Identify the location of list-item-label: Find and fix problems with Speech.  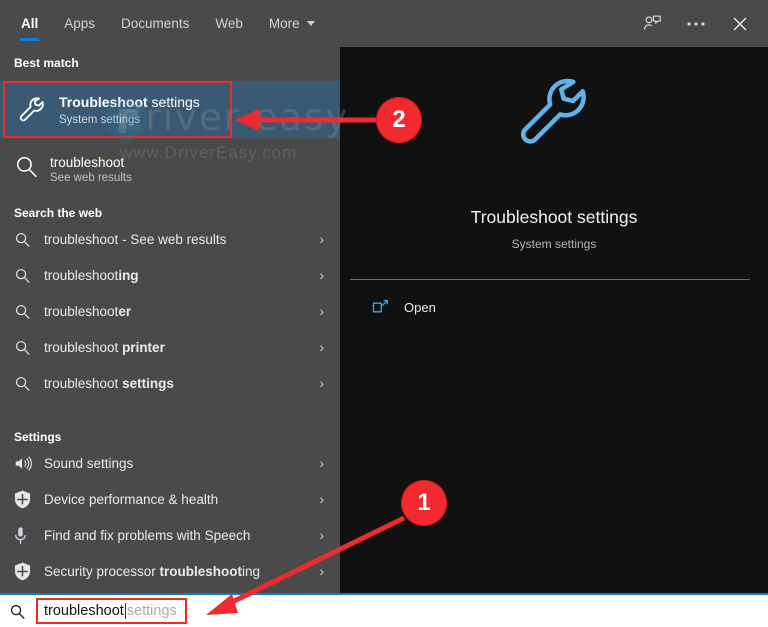
(147, 535).